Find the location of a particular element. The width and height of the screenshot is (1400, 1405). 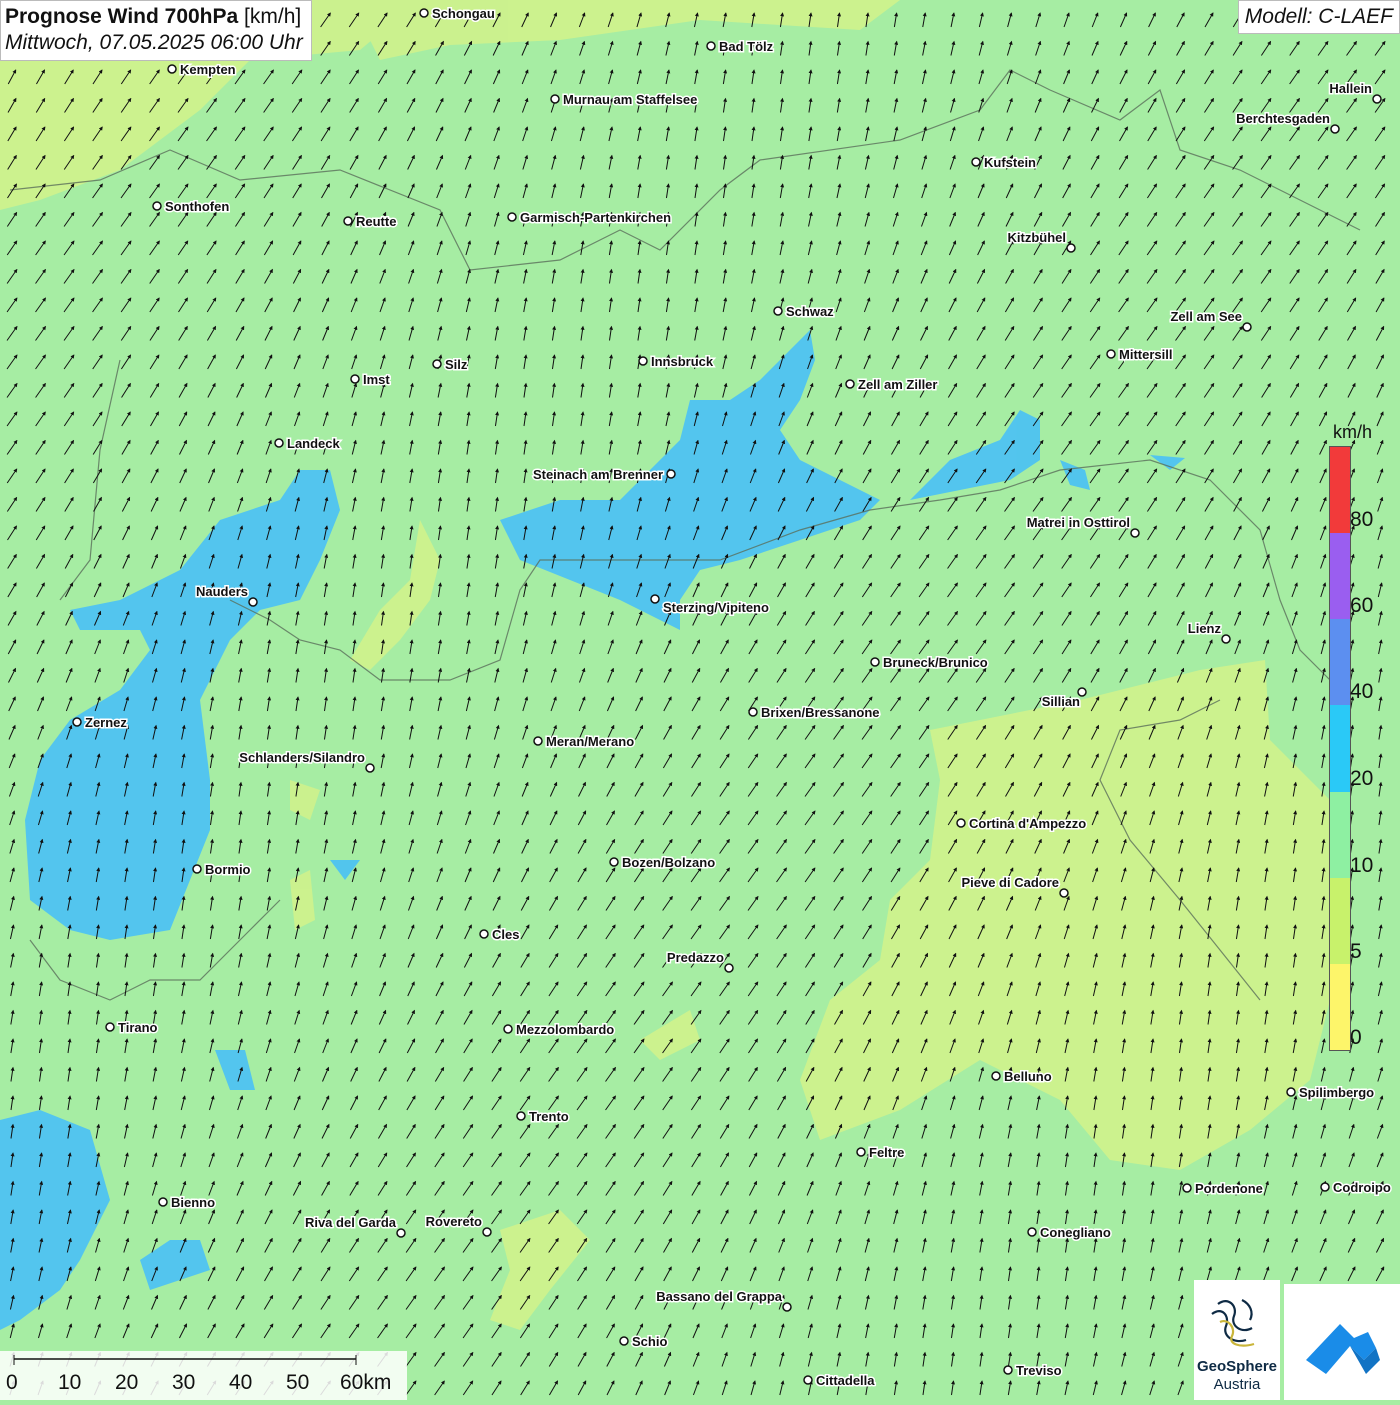

city-label: Landeck is located at coordinates (314, 443).